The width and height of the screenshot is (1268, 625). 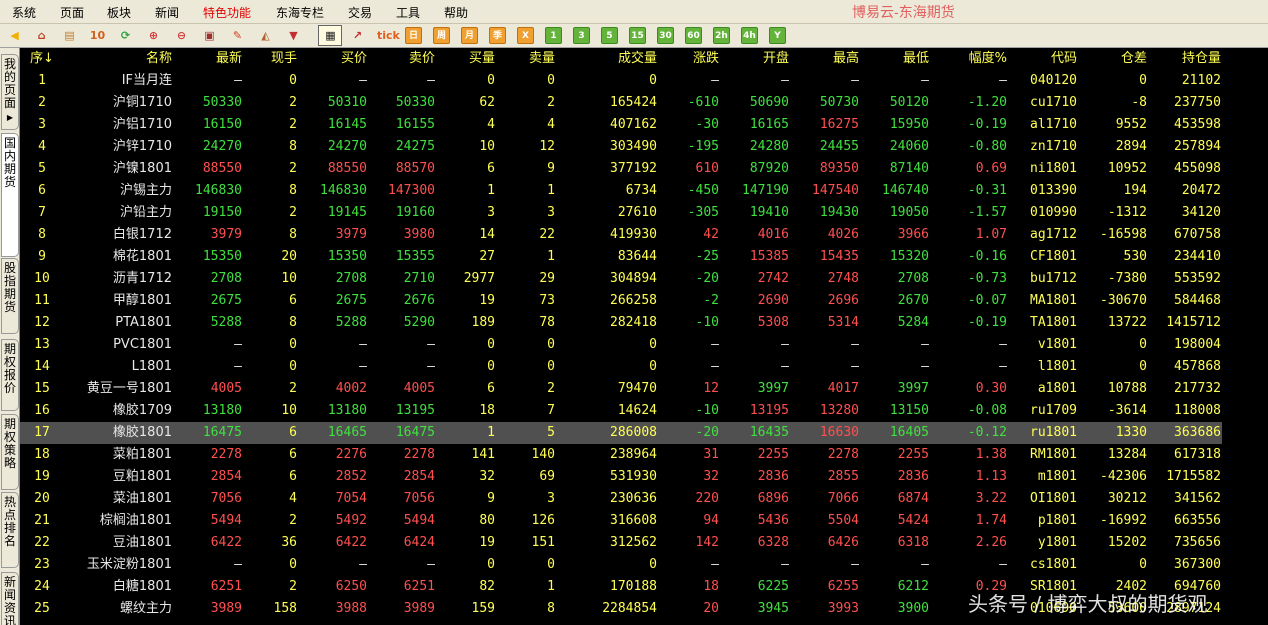 What do you see at coordinates (142, 278) in the screenshot?
I see `cell-name: 沥青1712` at bounding box center [142, 278].